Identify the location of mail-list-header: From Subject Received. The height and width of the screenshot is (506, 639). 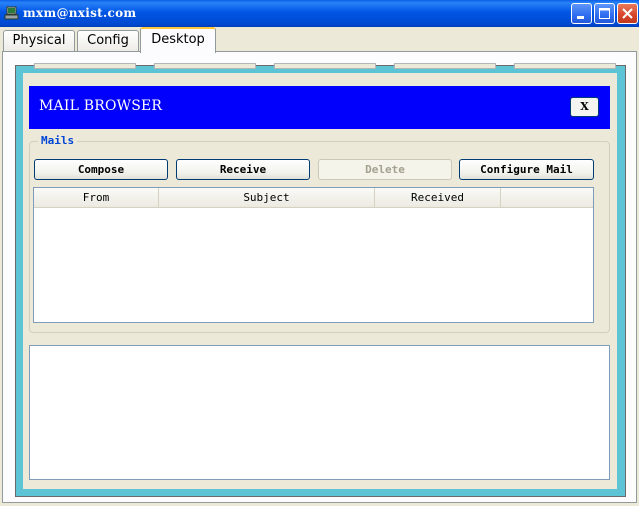
(313, 198).